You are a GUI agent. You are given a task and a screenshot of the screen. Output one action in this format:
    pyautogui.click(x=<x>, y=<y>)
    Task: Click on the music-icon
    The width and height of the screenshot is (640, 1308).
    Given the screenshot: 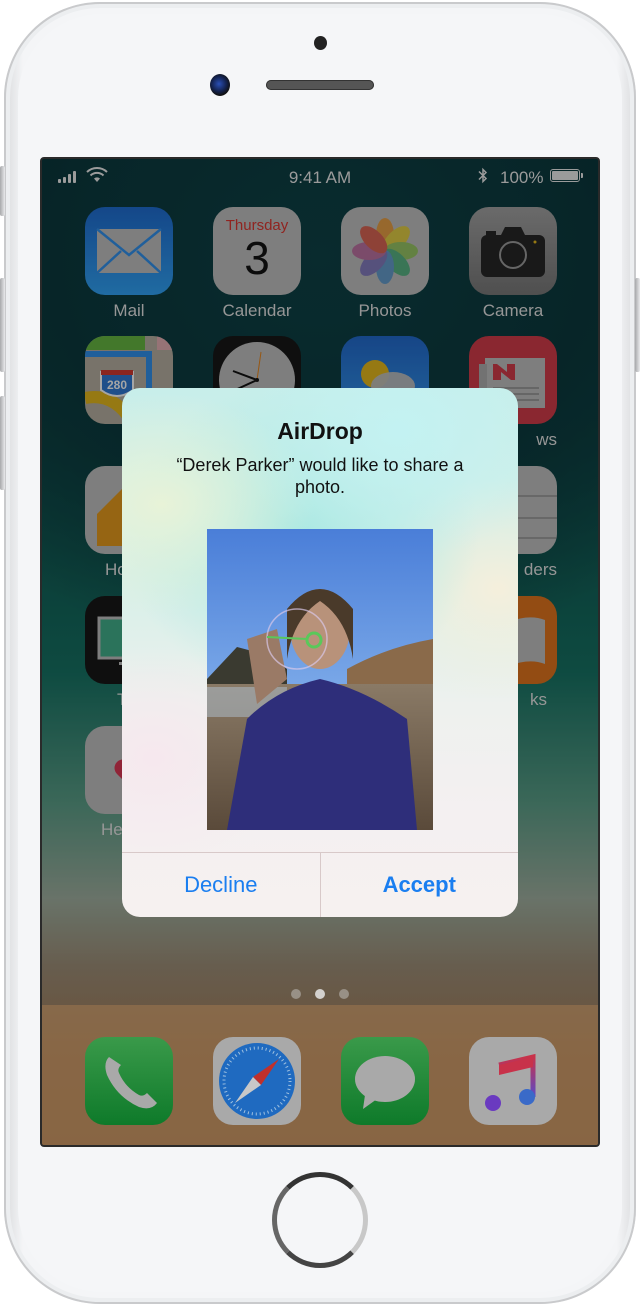 What is the action you would take?
    pyautogui.click(x=513, y=1081)
    